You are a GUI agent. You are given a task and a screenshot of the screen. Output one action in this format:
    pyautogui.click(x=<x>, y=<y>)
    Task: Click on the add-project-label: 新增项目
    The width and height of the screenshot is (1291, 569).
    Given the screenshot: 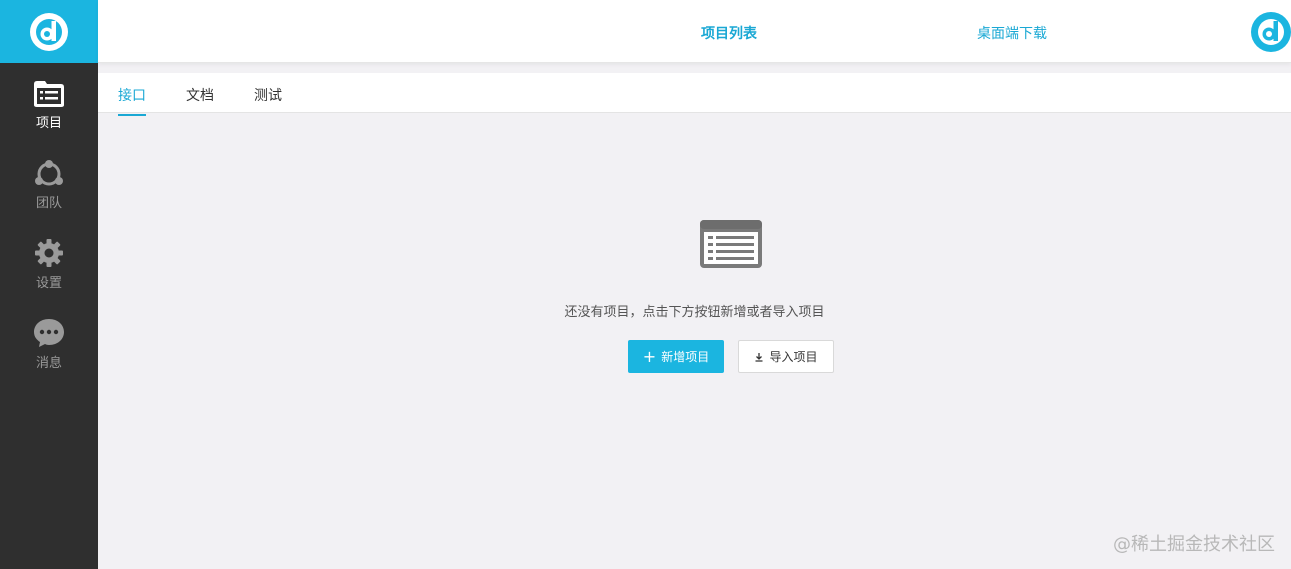 What is the action you would take?
    pyautogui.click(x=685, y=357)
    